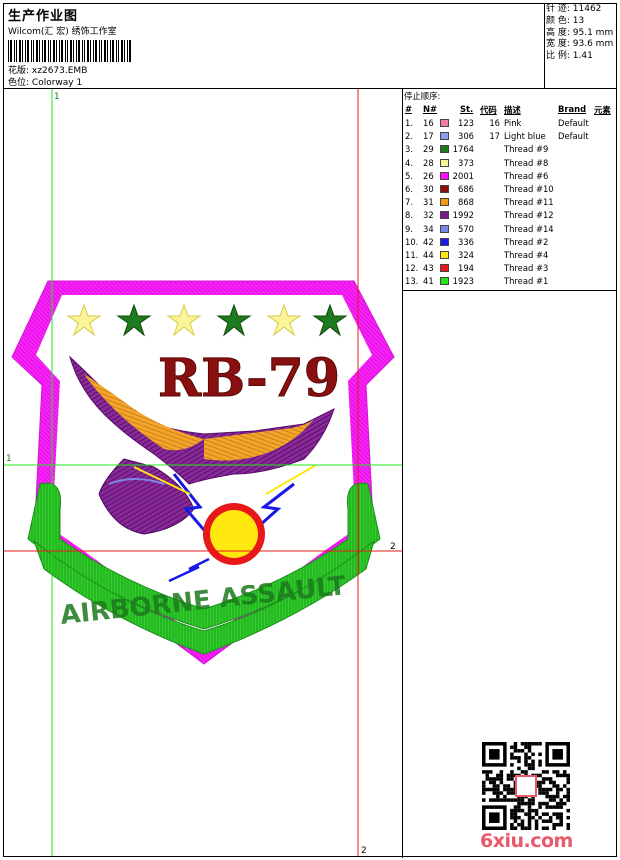  I want to click on colorway-name: Colorway 1, so click(57, 83).